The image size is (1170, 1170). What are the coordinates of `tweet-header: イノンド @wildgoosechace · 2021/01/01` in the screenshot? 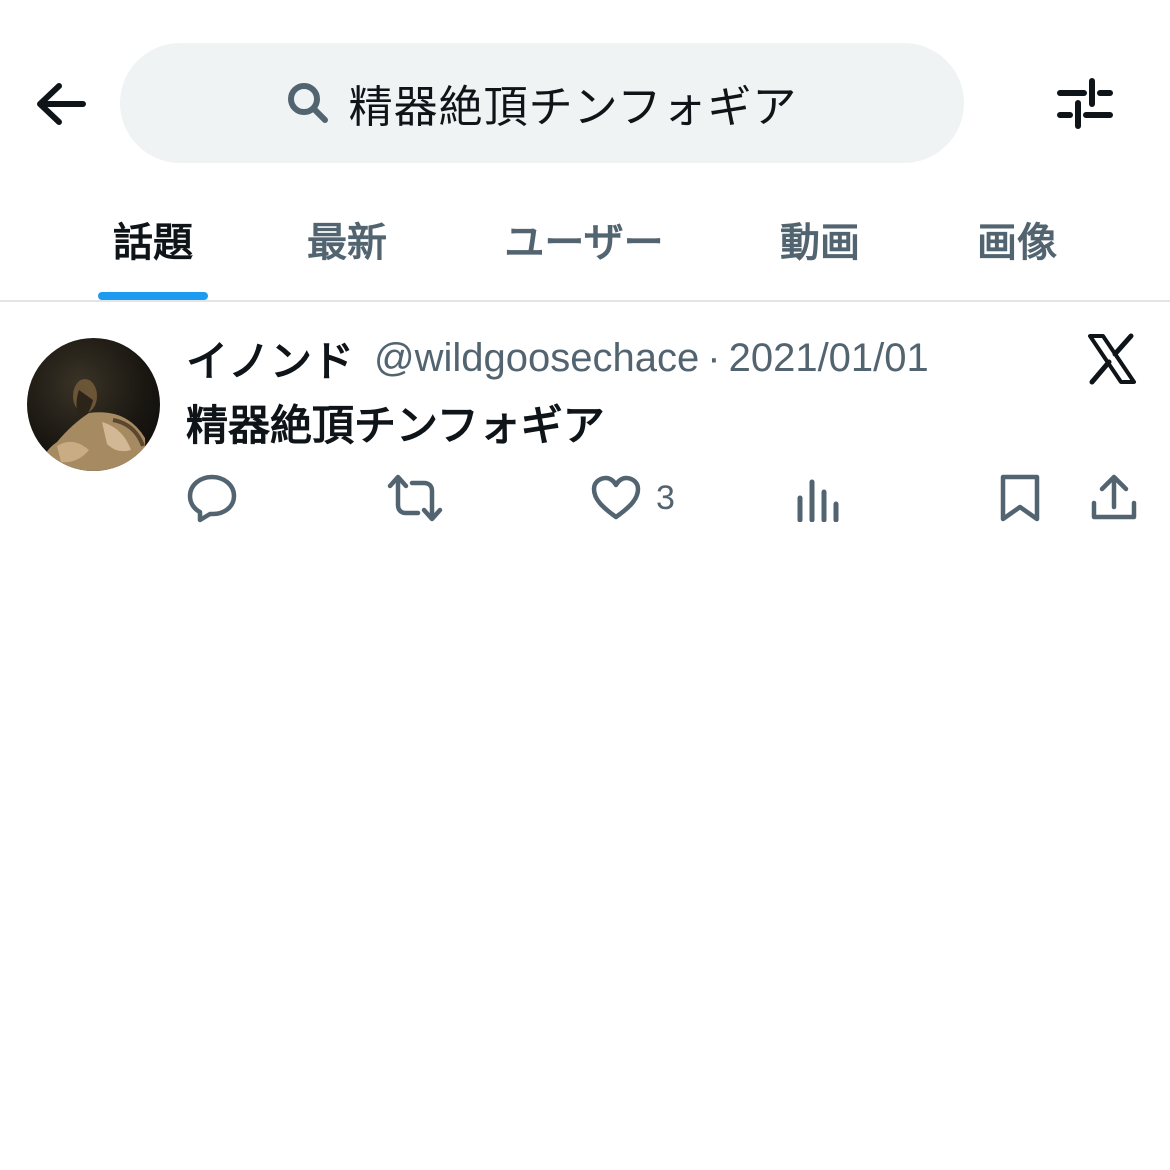 It's located at (557, 358).